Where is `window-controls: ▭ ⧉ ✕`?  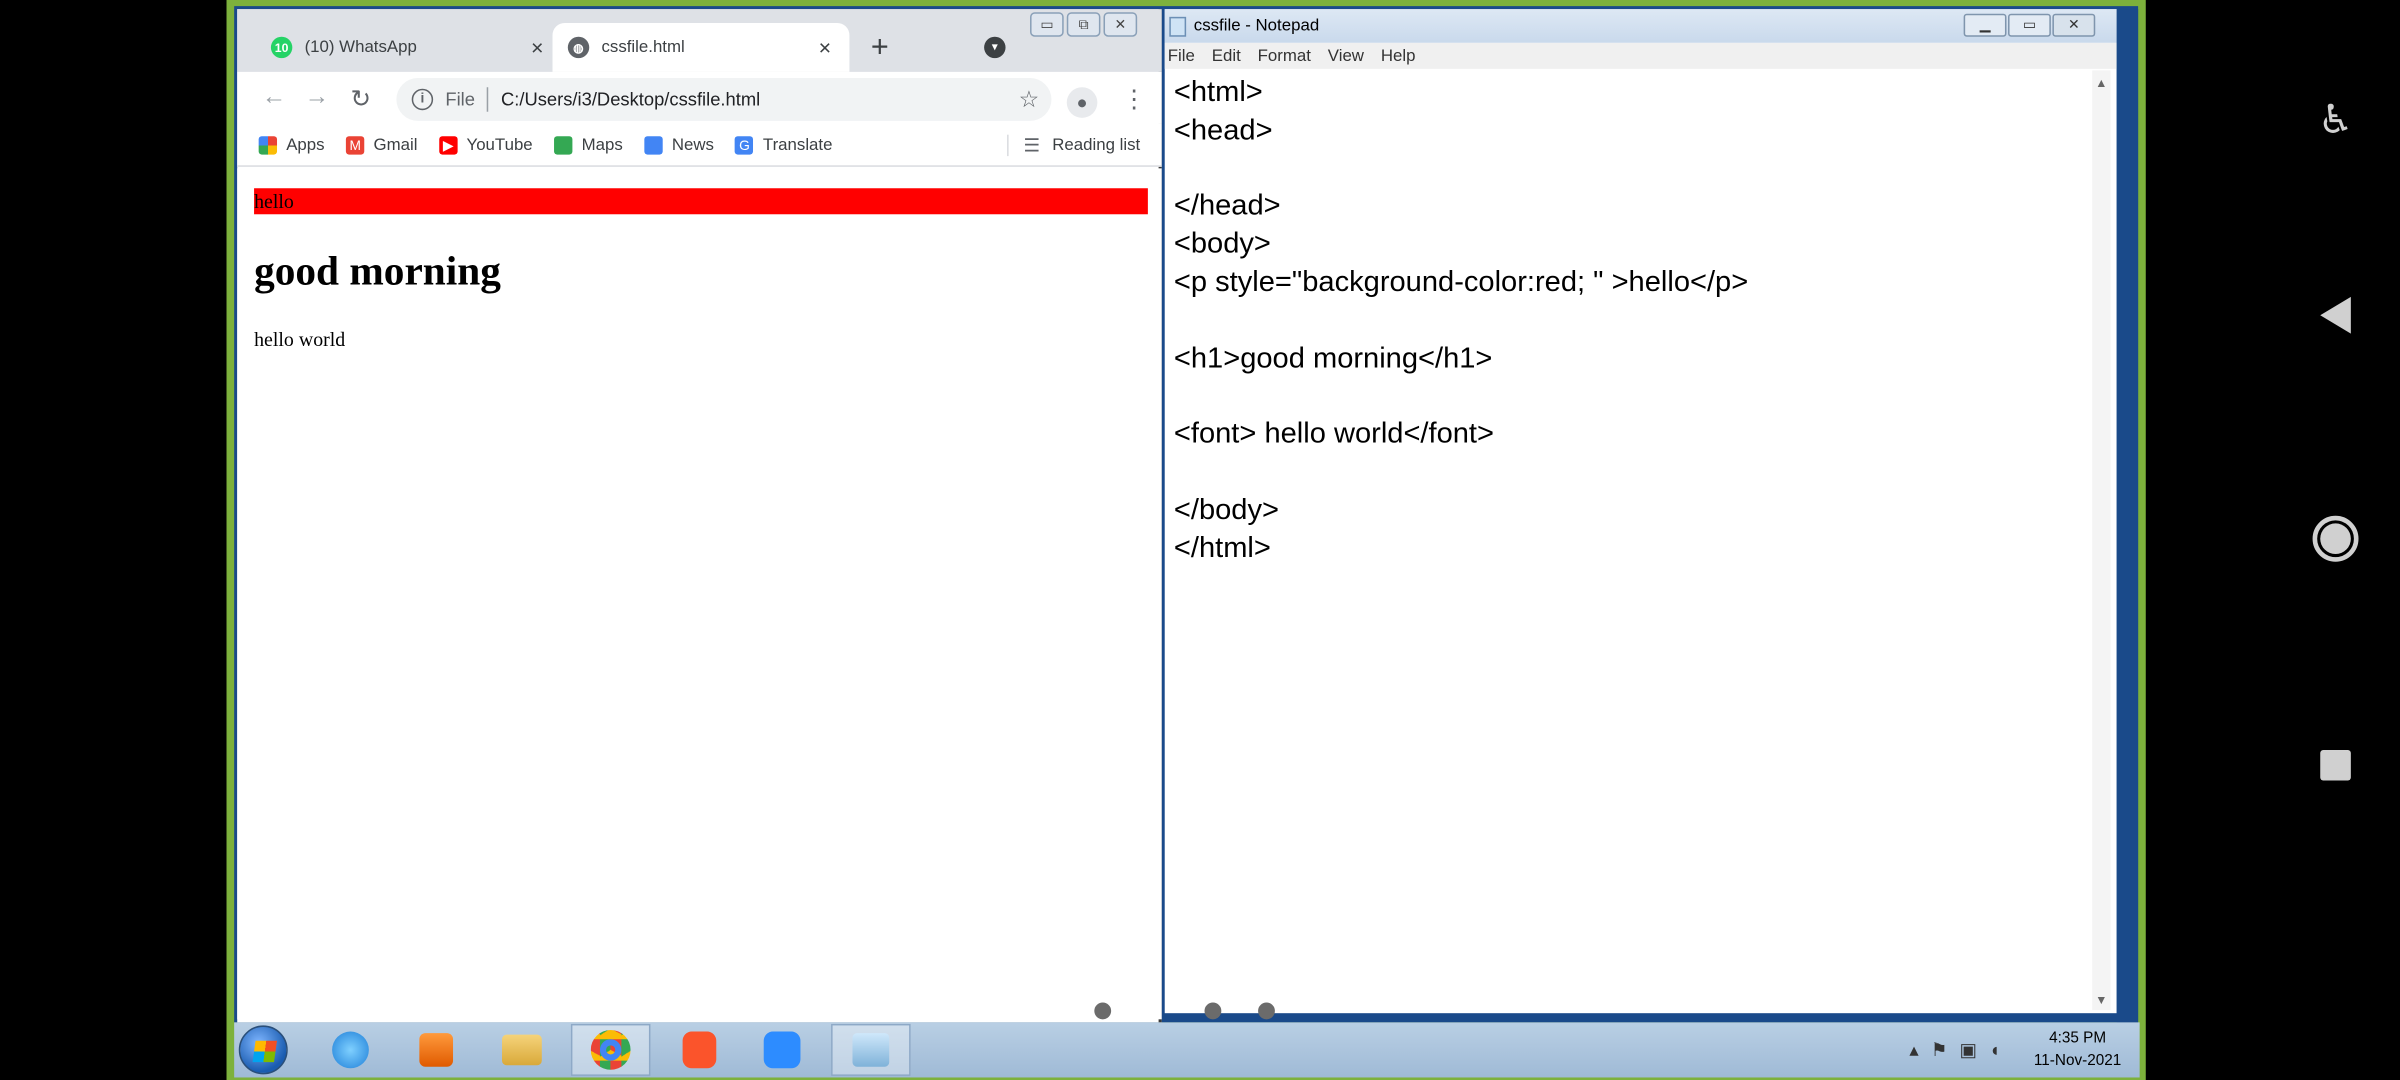
window-controls: ▭ ⧉ ✕ is located at coordinates (1082, 24).